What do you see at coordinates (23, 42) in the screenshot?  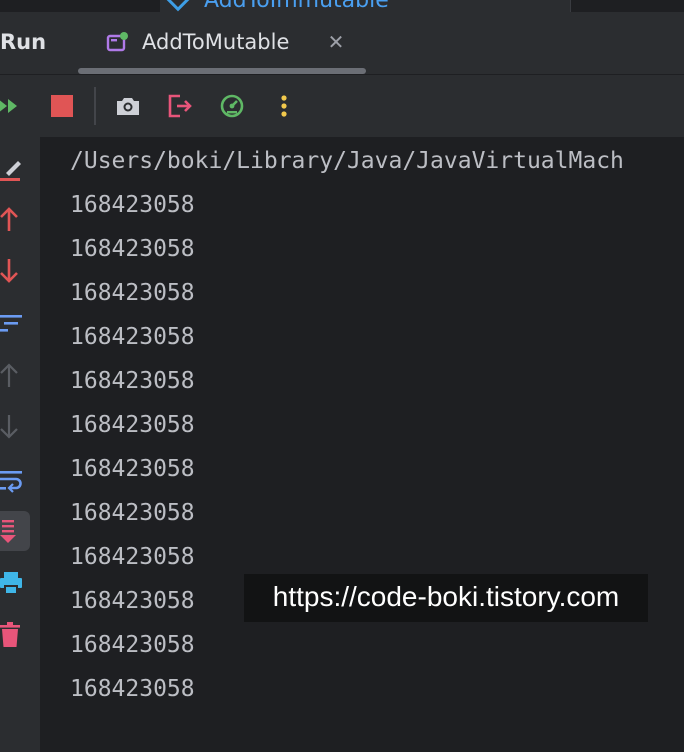 I see `tool-window-title: Run` at bounding box center [23, 42].